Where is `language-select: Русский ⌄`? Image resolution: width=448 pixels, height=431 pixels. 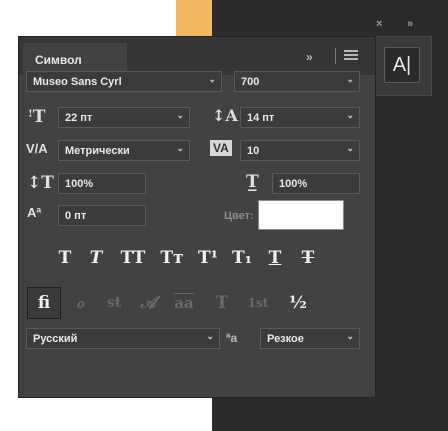
language-select: Русский ⌄ is located at coordinates (123, 338).